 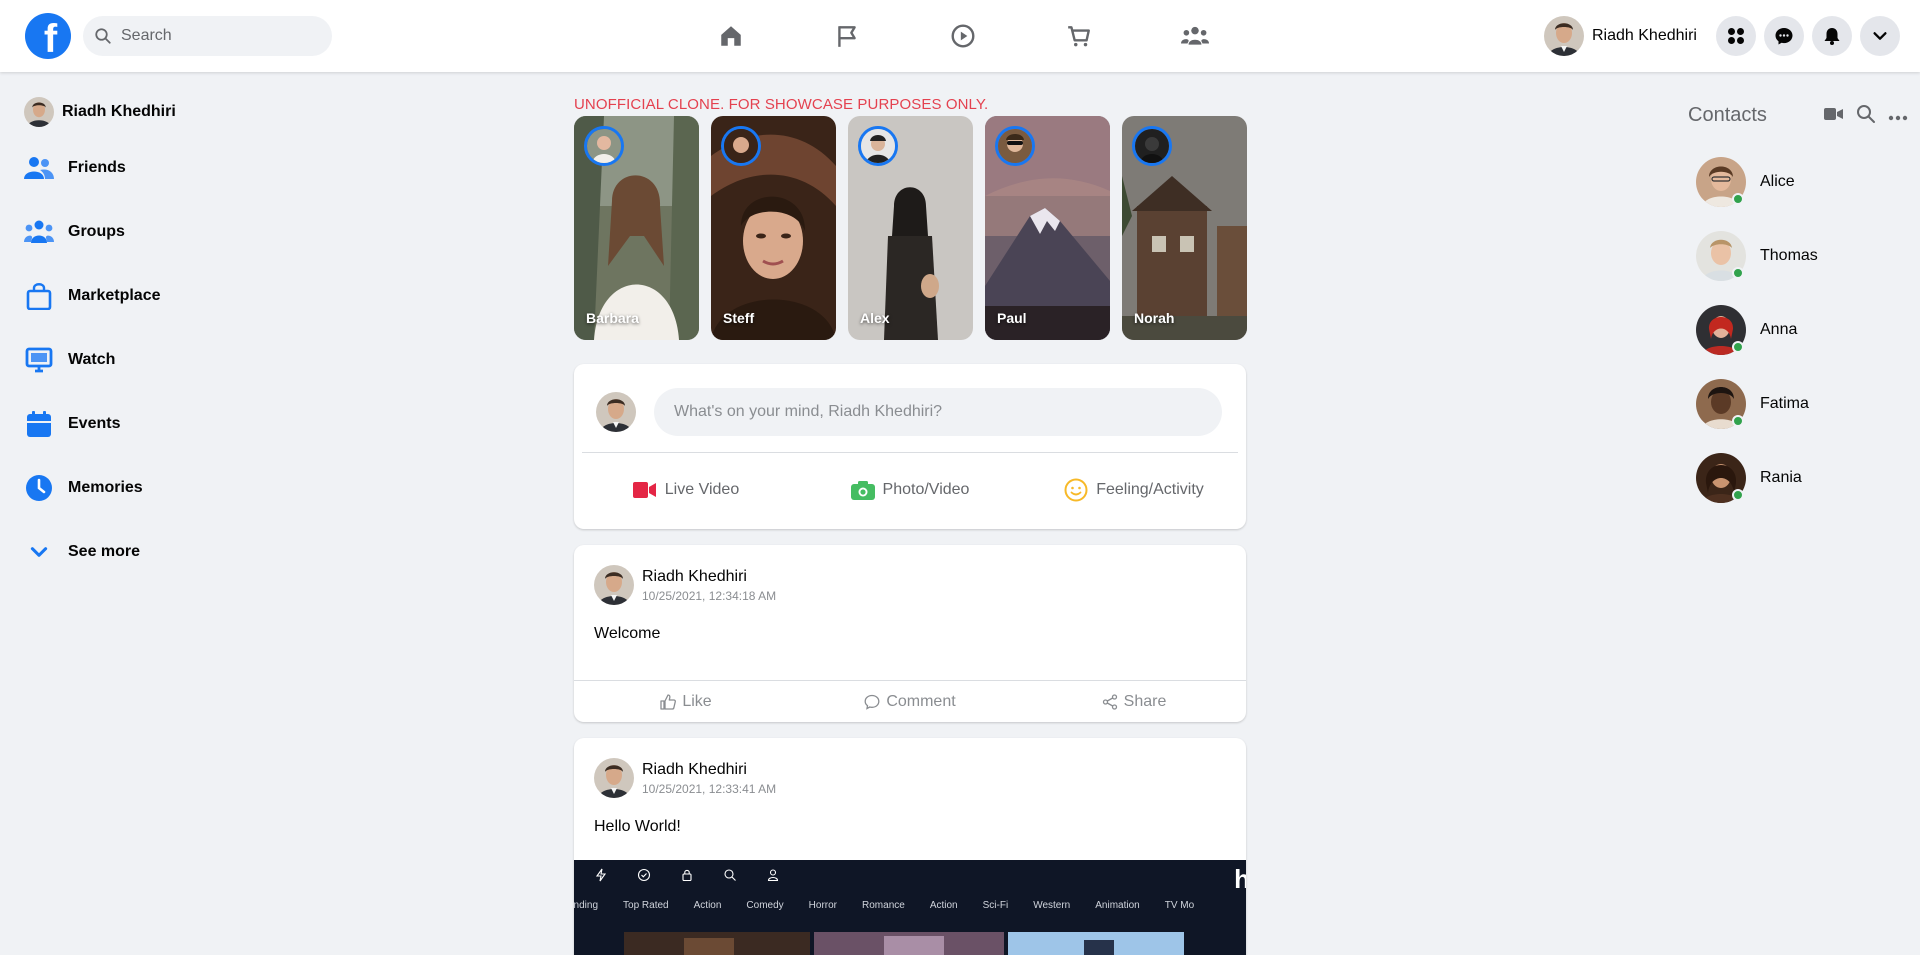 I want to click on calendar-icon, so click(x=39, y=424).